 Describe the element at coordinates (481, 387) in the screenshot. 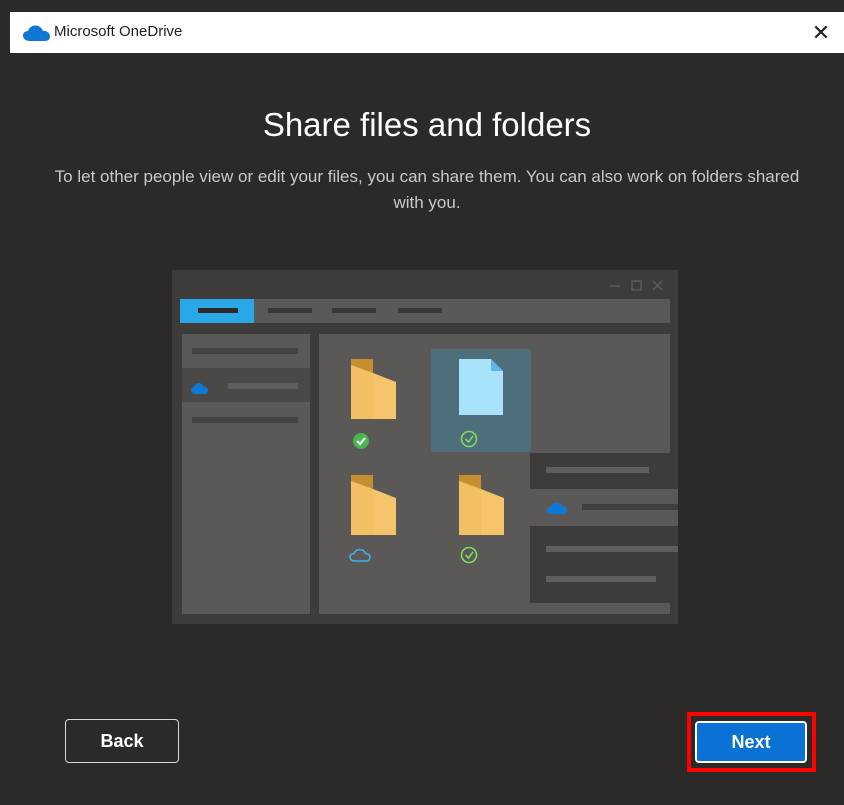

I see `file-icon` at that location.